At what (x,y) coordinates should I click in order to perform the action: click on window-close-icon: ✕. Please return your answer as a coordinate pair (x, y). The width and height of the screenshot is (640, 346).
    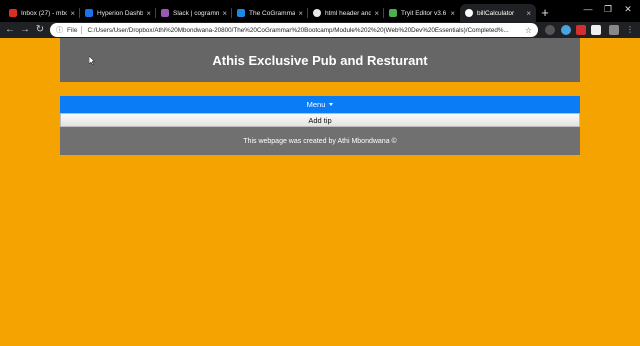
    Looking at the image, I should click on (628, 9).